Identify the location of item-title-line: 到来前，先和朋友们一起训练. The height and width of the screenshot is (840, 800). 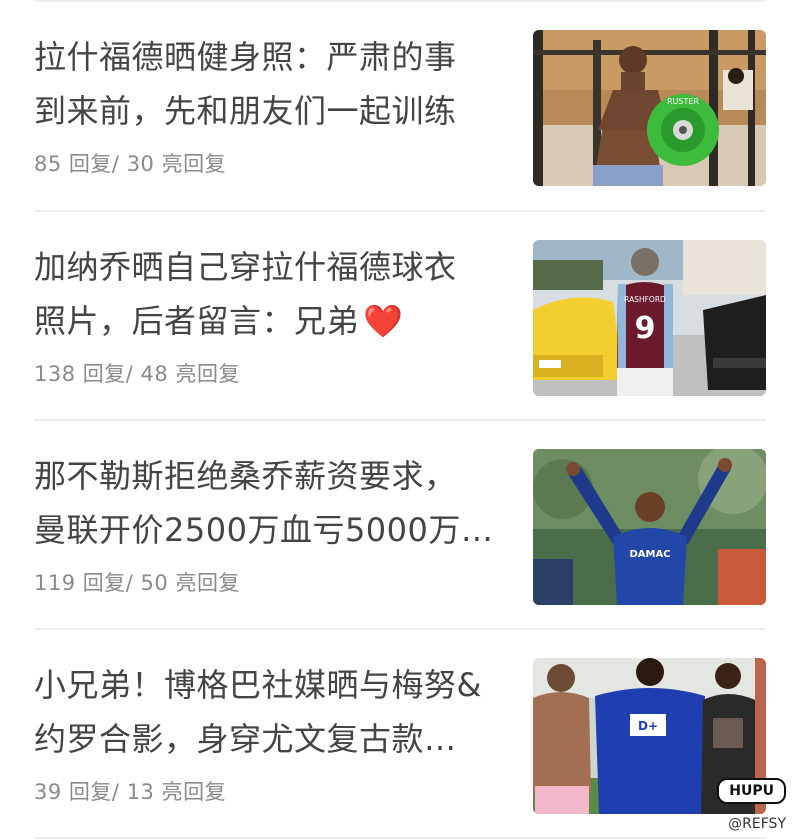
(245, 111).